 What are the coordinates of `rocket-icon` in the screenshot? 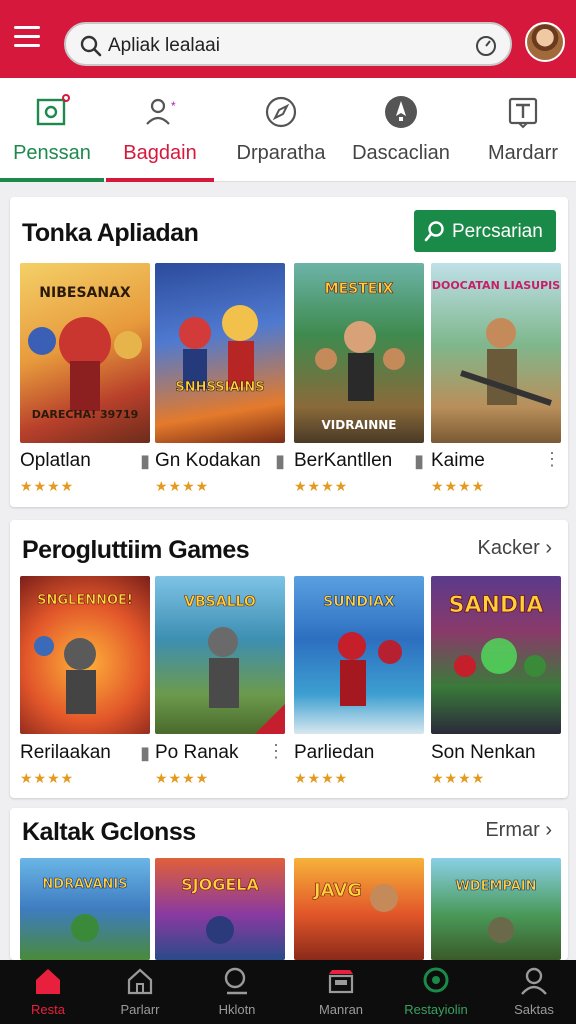 It's located at (401, 112).